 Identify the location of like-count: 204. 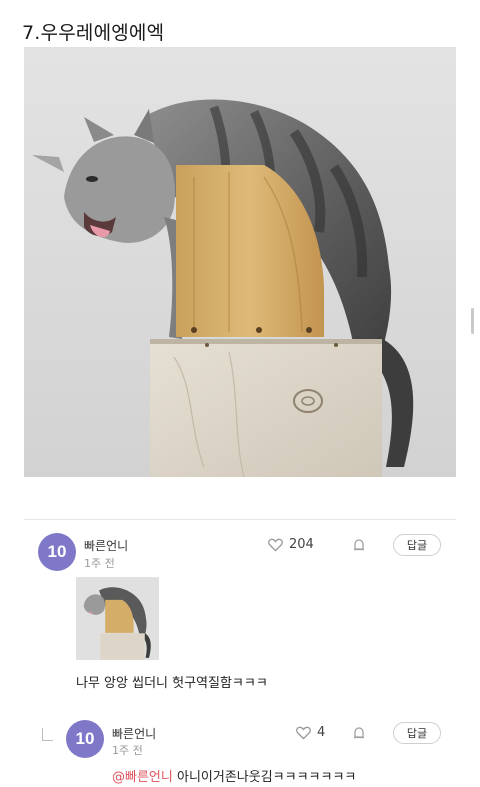
(301, 544).